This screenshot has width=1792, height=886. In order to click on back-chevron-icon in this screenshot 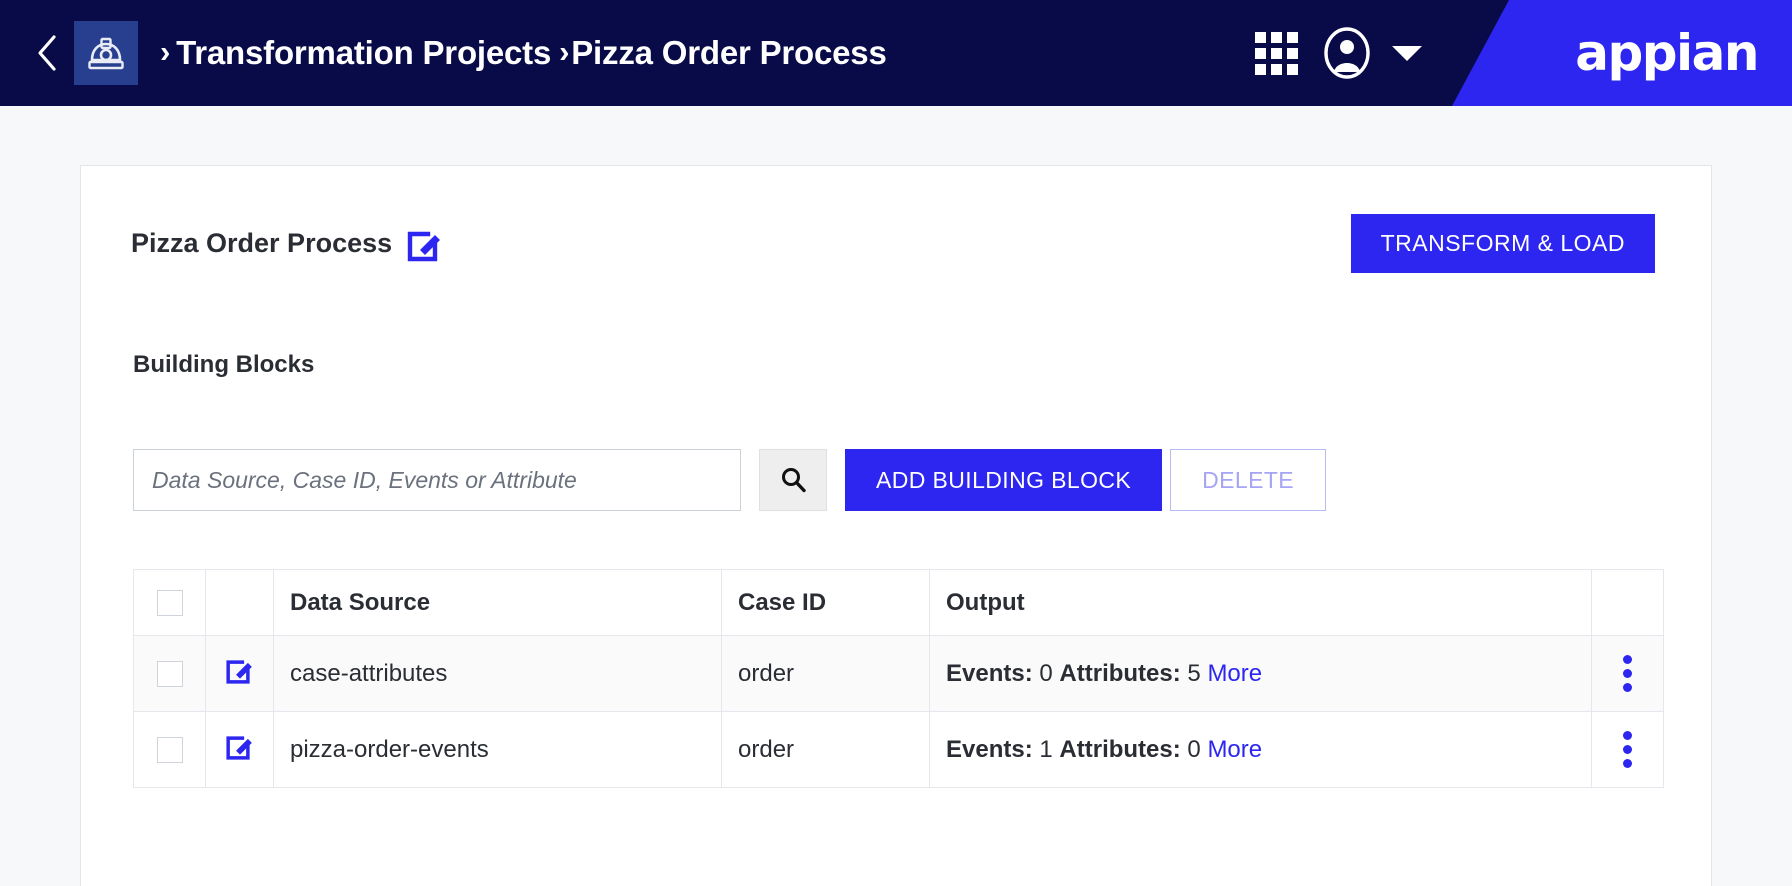, I will do `click(47, 53)`.